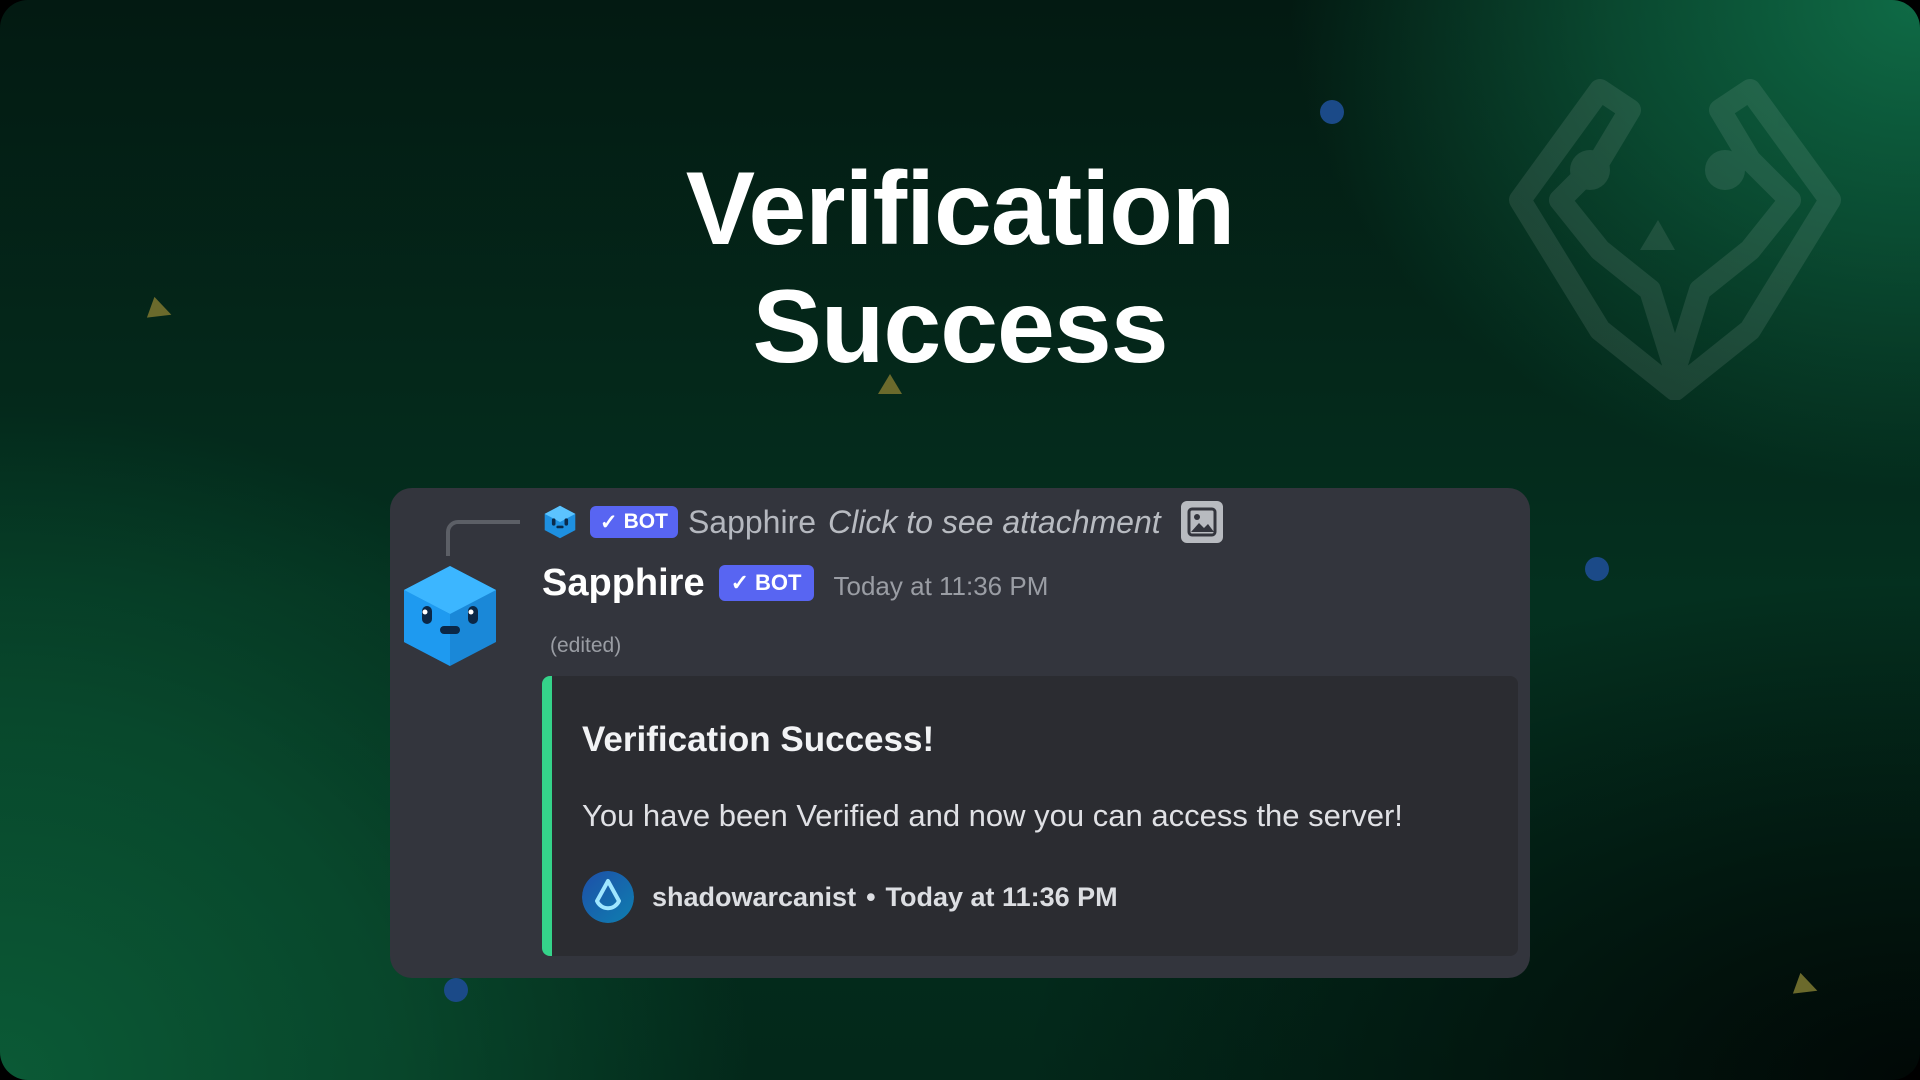 The image size is (1920, 1080). What do you see at coordinates (960, 327) in the screenshot?
I see `hero-title-line-2: Success` at bounding box center [960, 327].